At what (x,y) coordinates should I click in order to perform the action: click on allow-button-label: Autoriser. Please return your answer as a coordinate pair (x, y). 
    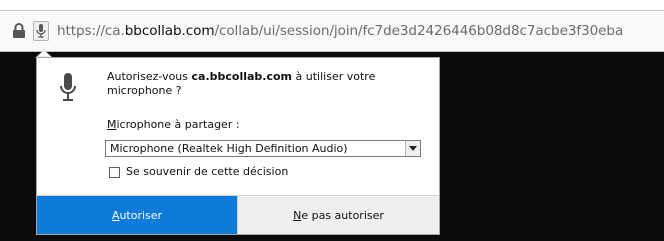
    Looking at the image, I should click on (137, 215).